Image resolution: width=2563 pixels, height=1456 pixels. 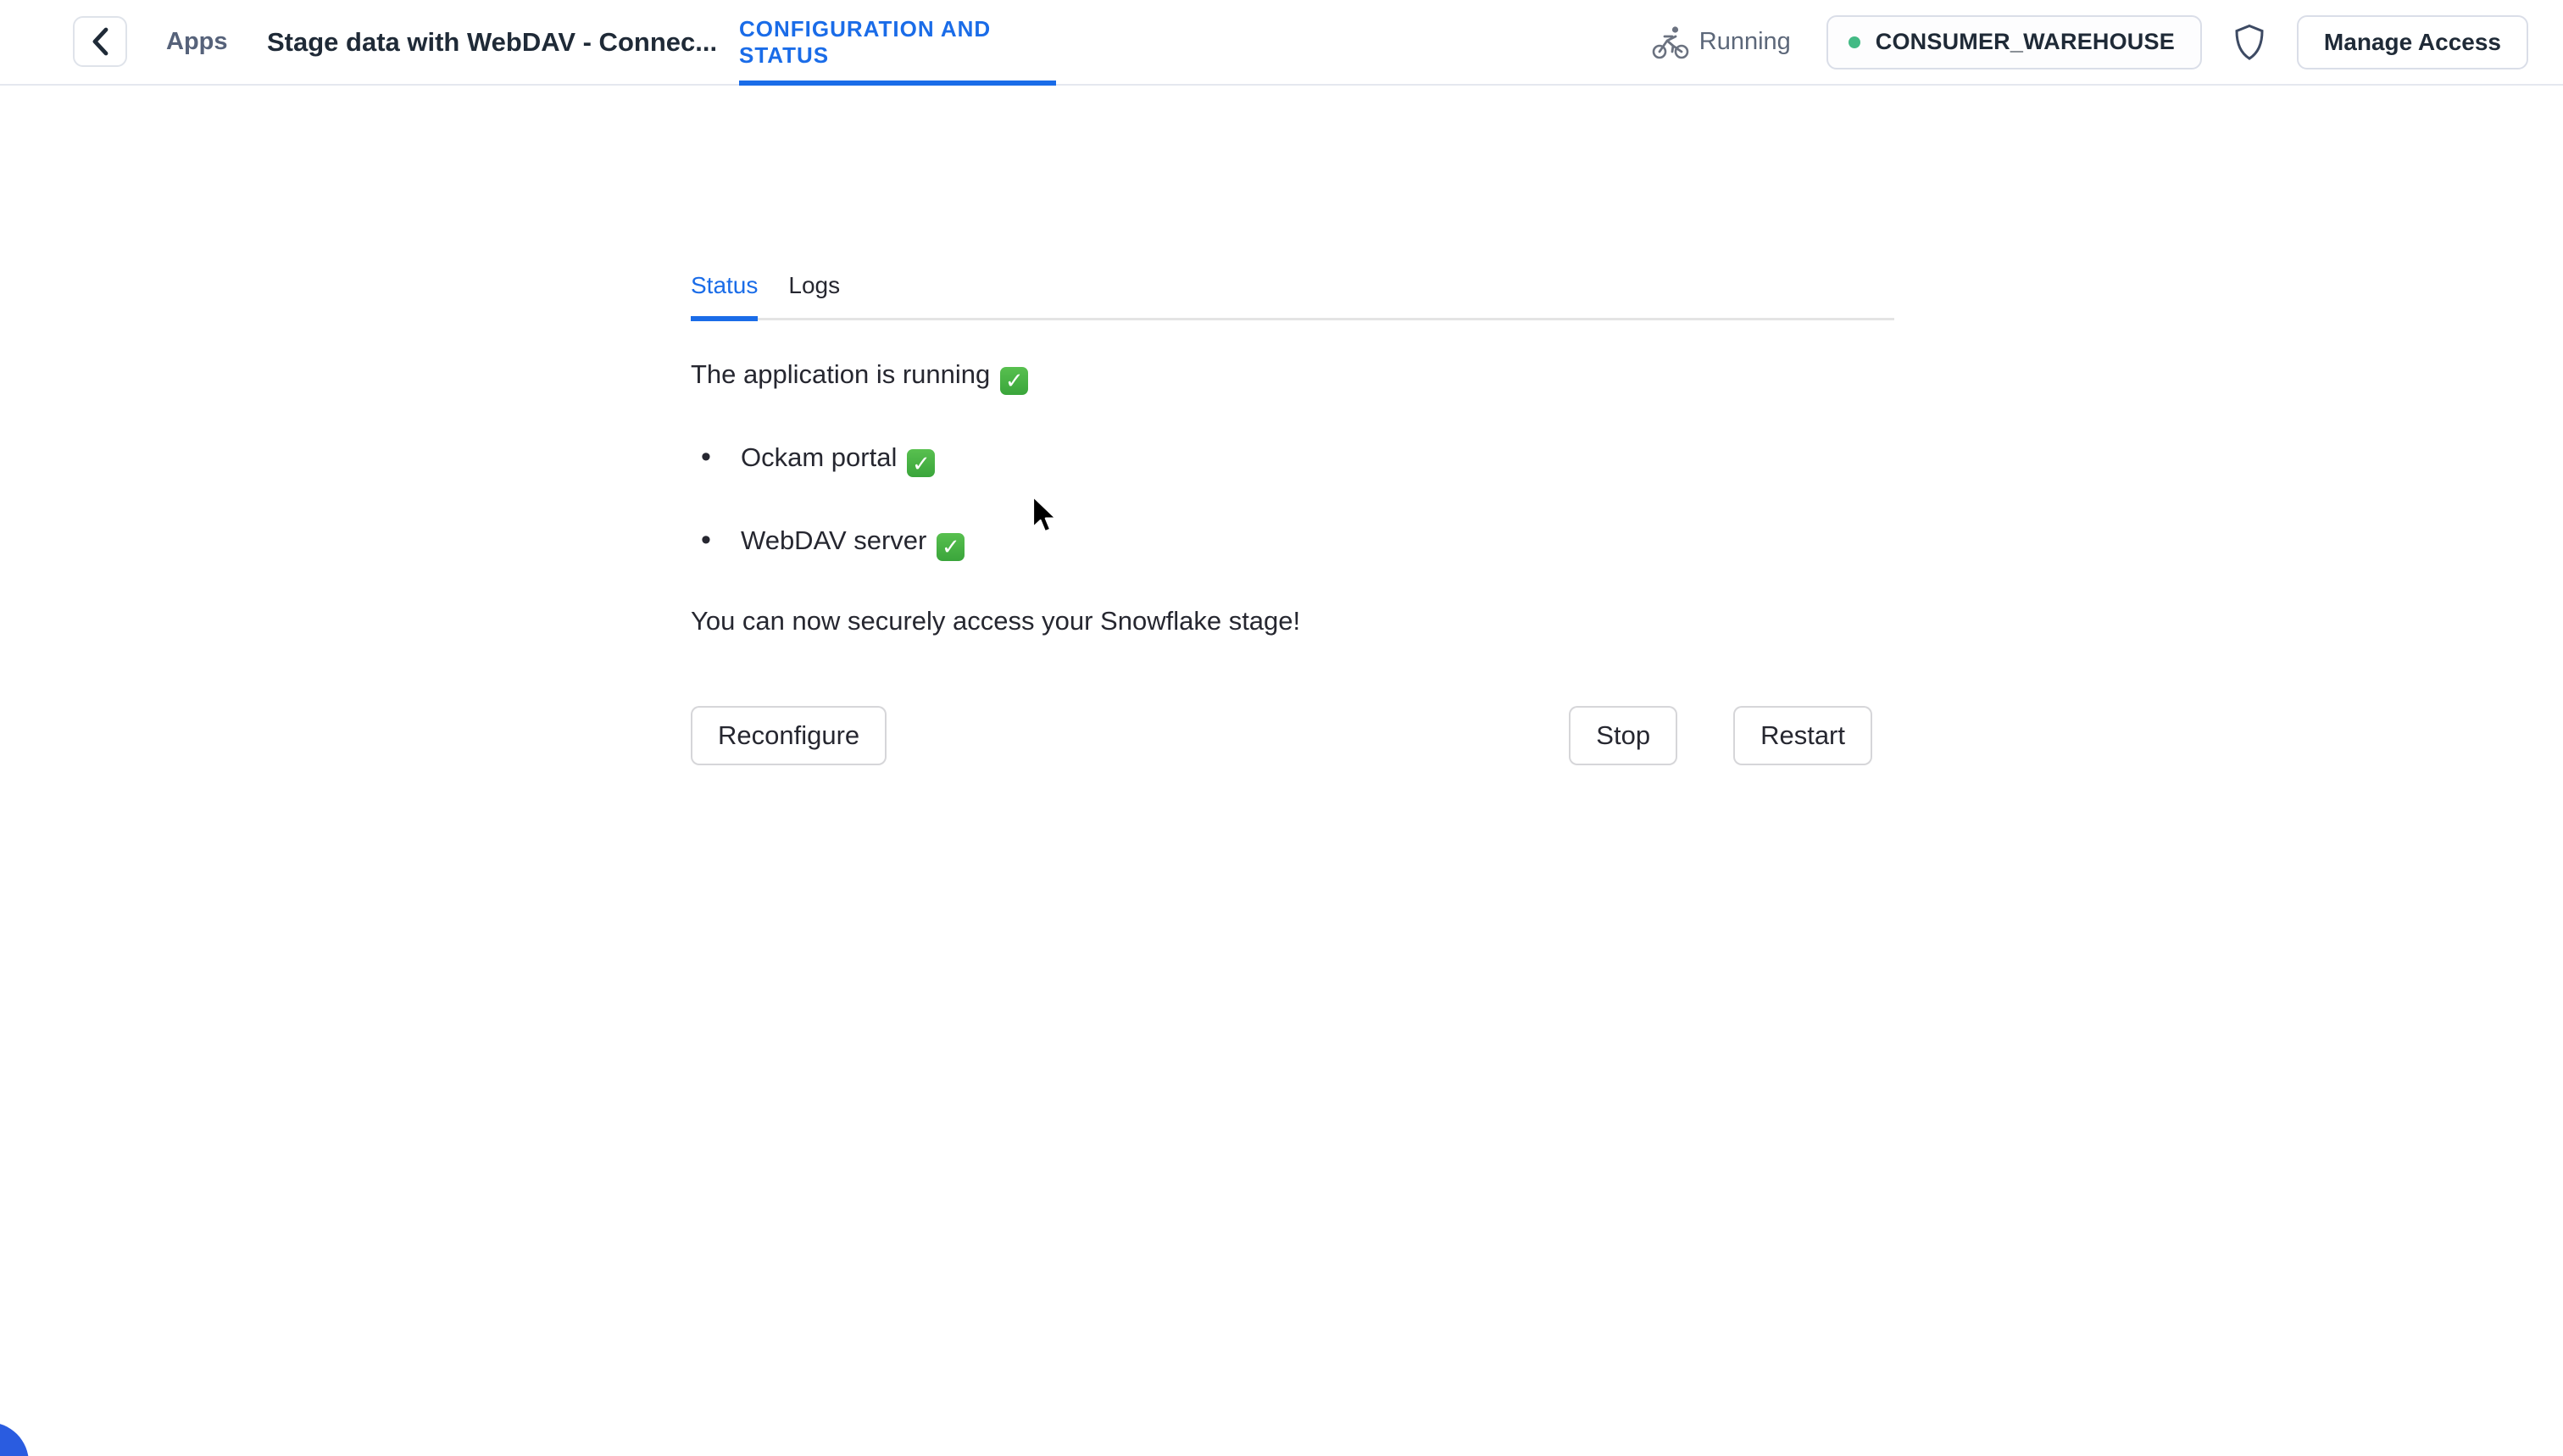 I want to click on action-buttons-row: Reconfigure Stop Restart, so click(x=1292, y=735).